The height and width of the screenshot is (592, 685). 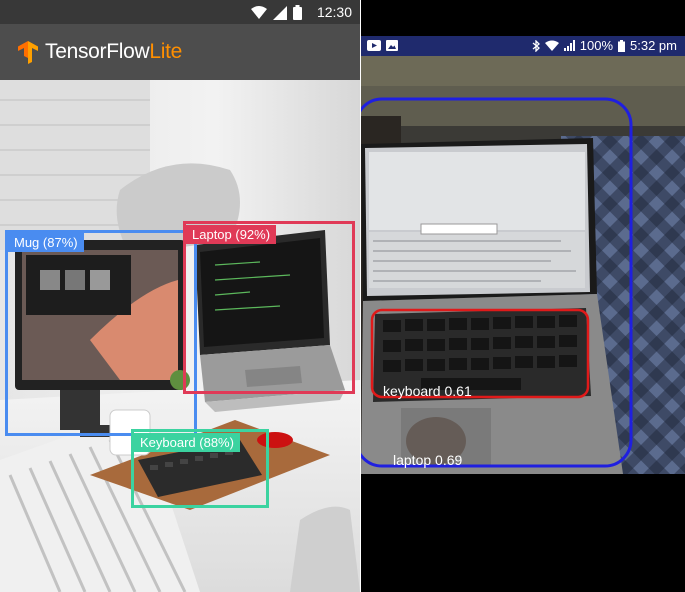 I want to click on app-bar: TensorFlowLite, so click(x=180, y=52).